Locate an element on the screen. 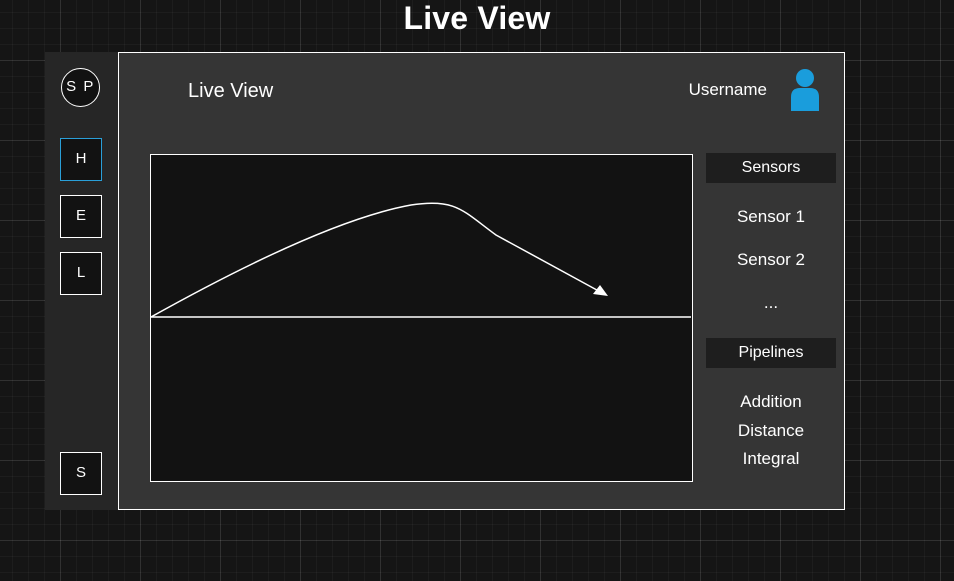 This screenshot has height=581, width=954. user-icon is located at coordinates (805, 89).